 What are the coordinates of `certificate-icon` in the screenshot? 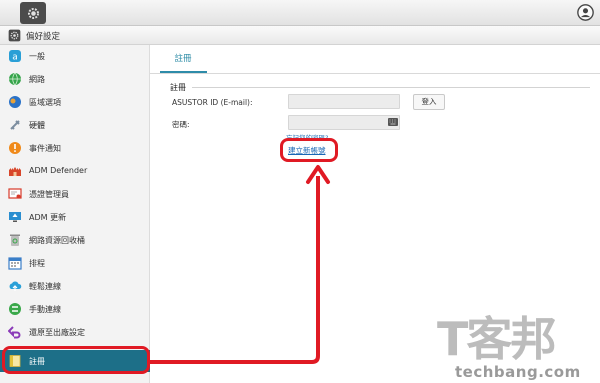 It's located at (15, 193).